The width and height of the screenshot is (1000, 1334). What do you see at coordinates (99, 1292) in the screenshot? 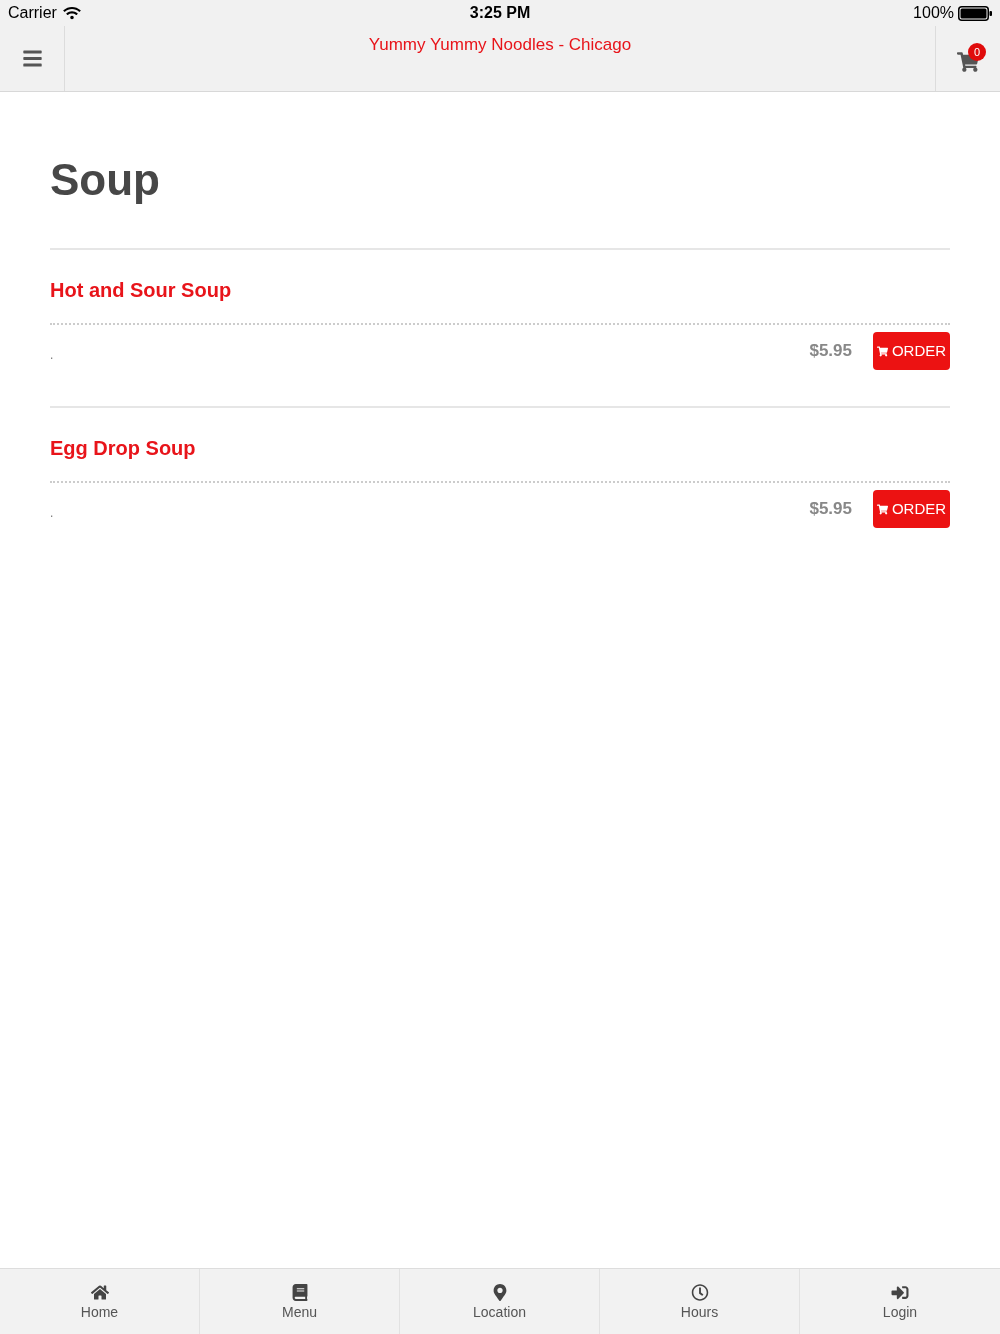
I see `home-icon` at bounding box center [99, 1292].